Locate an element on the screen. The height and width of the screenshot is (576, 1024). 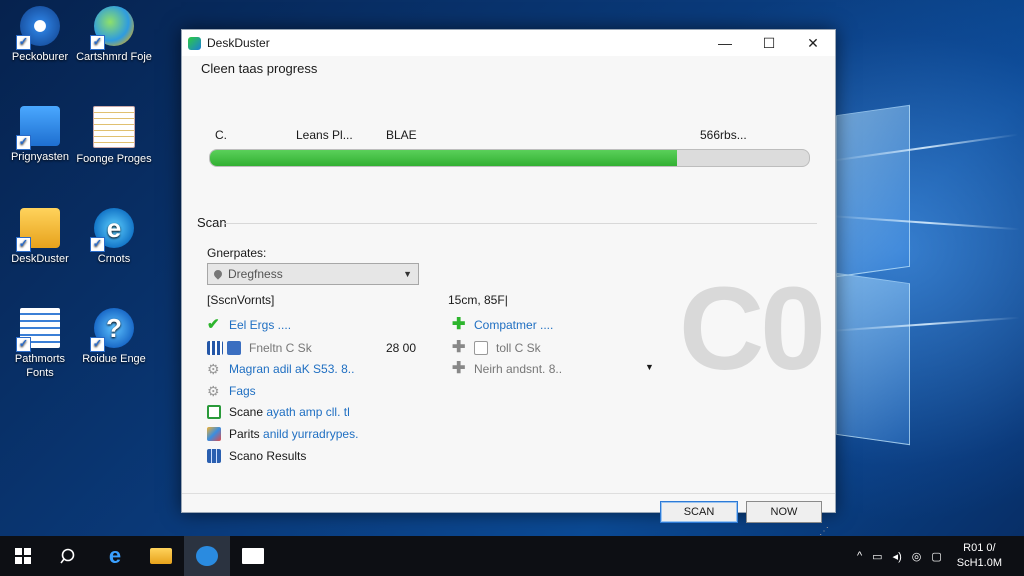
desktop-icon: e ✓ Crnots is located at coordinates (114, 237).